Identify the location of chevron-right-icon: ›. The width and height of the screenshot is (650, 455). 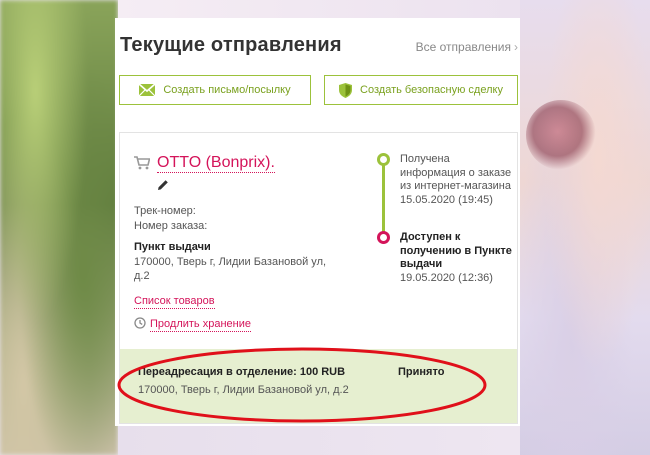
(516, 47).